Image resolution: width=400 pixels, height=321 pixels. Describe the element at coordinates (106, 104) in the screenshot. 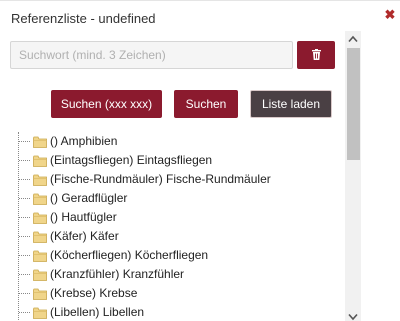

I see `search-xxx-button: Suchen (xxx xxx)` at that location.